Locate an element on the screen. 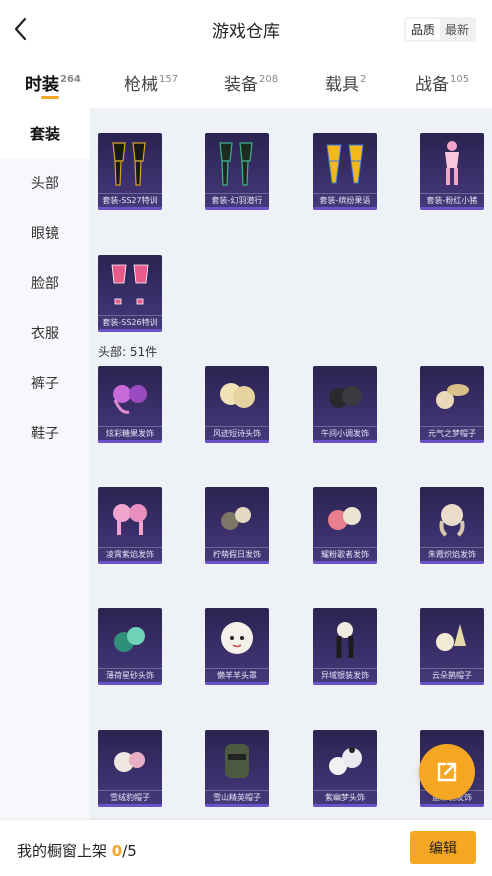  helmet-icon is located at coordinates (237, 761).